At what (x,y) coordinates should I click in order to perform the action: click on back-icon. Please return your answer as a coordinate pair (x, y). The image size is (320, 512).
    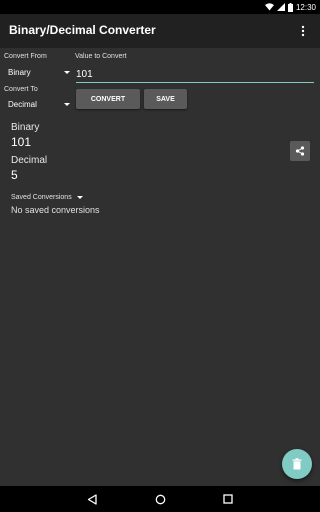
    Looking at the image, I should click on (92, 499).